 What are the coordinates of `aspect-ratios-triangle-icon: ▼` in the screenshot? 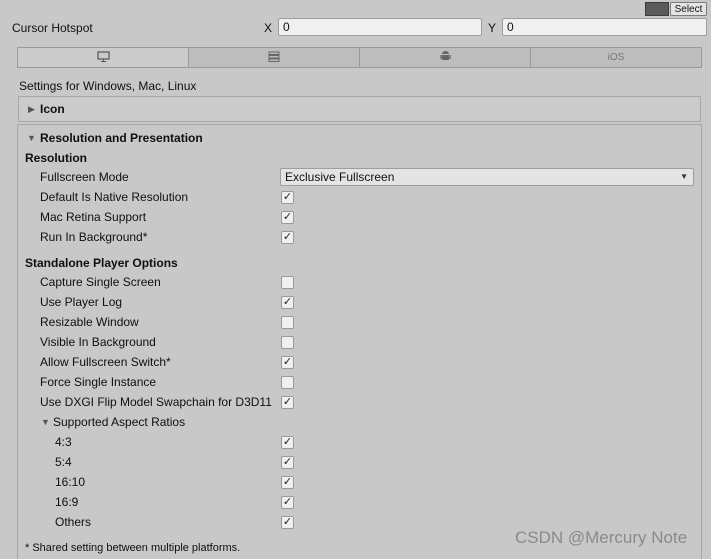 It's located at (45, 422).